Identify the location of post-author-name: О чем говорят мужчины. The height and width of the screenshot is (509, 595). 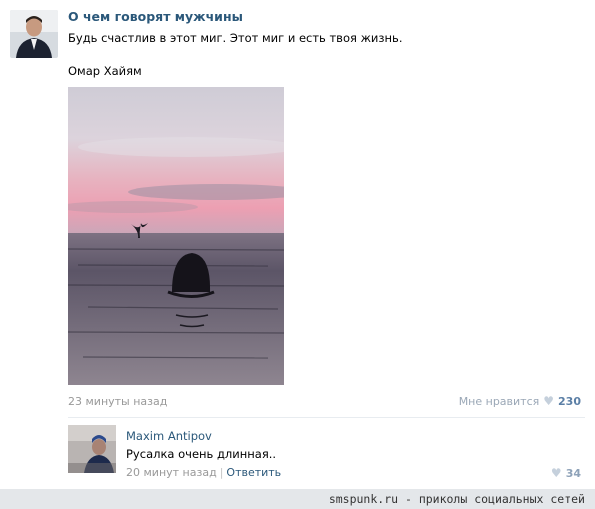
(155, 16).